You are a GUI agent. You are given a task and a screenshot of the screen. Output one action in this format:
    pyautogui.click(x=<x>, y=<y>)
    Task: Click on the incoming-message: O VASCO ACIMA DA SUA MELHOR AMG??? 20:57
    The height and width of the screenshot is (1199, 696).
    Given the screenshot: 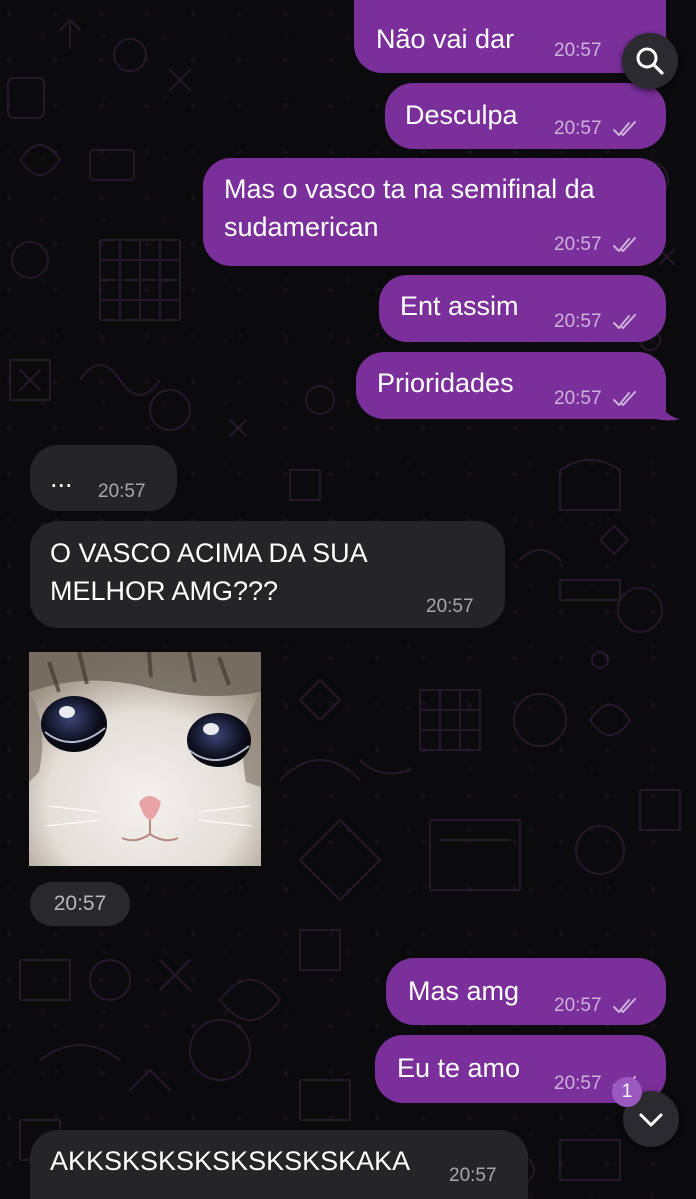 What is the action you would take?
    pyautogui.click(x=267, y=574)
    